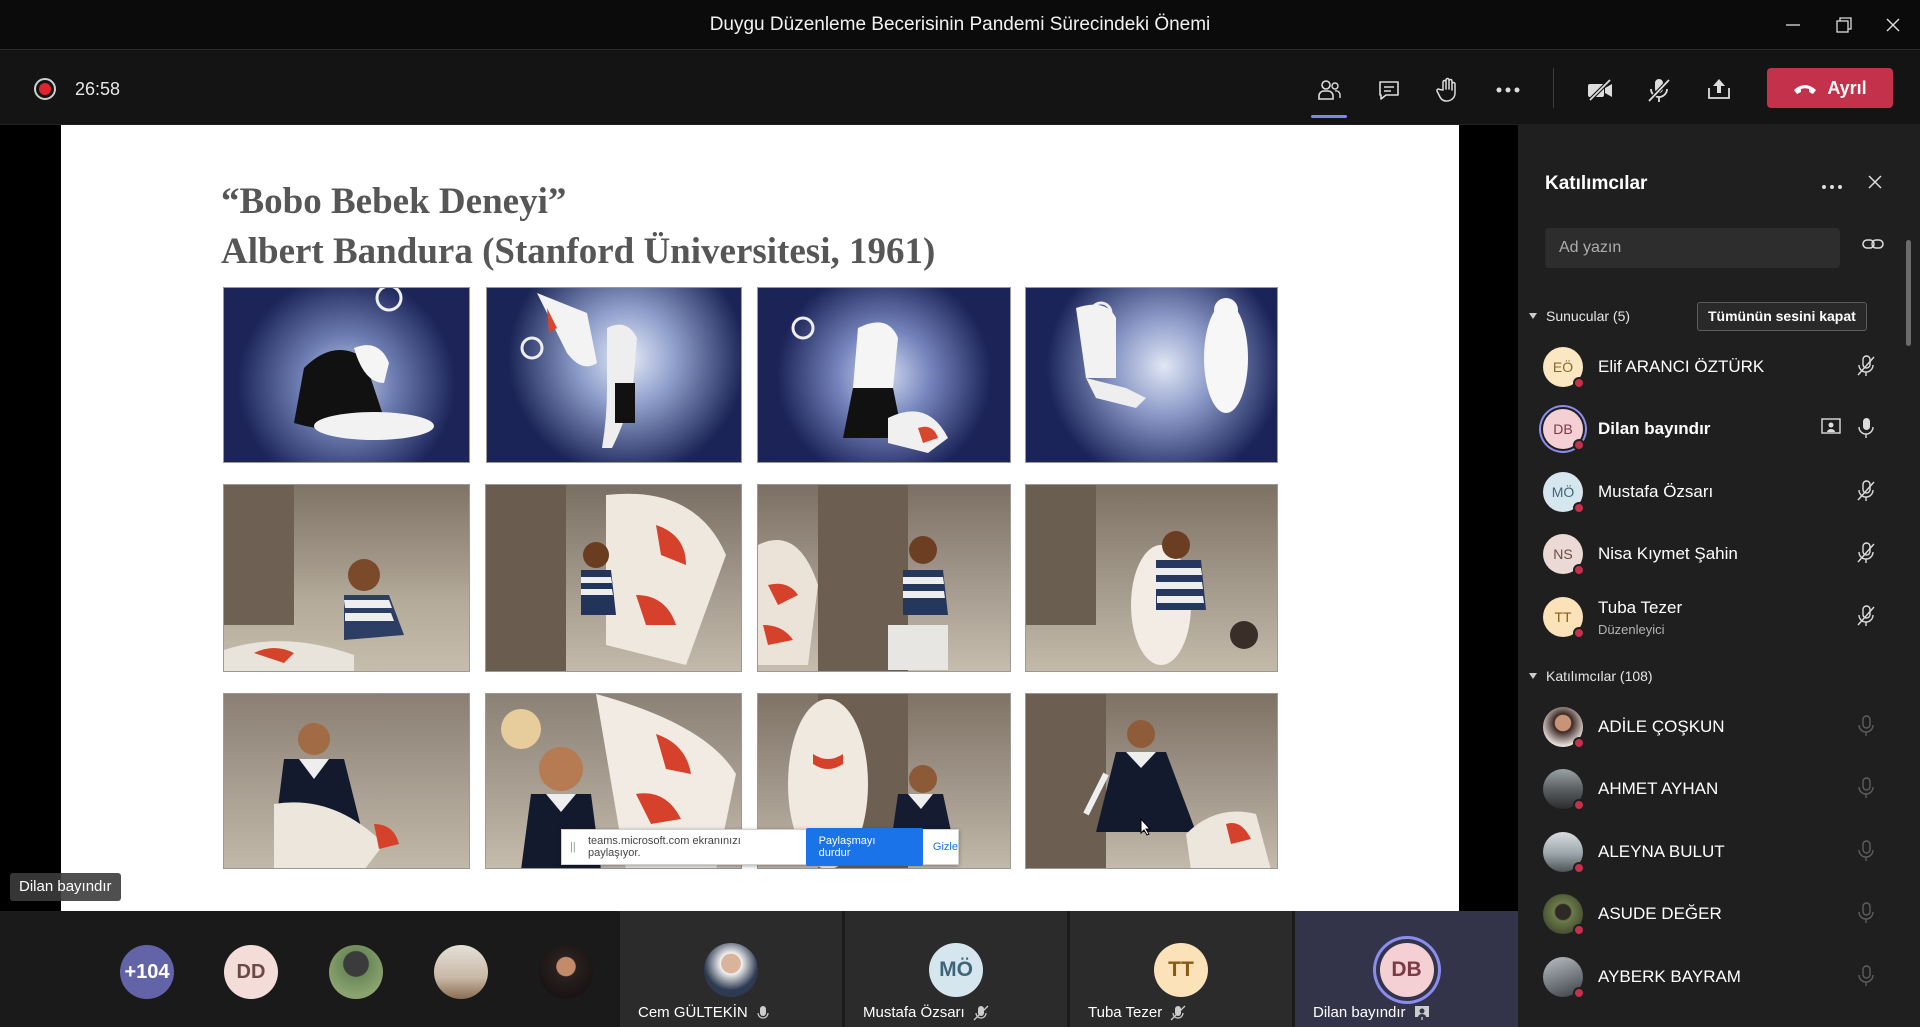 The width and height of the screenshot is (1920, 1027). I want to click on meeting-timer: 26:58, so click(98, 89).